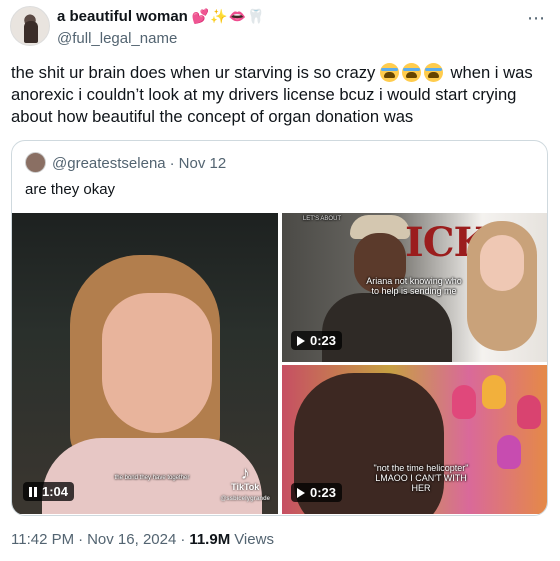 Image resolution: width=560 pixels, height=561 pixels. Describe the element at coordinates (152, 478) in the screenshot. I see `video-1-caption: the bond they have together` at that location.